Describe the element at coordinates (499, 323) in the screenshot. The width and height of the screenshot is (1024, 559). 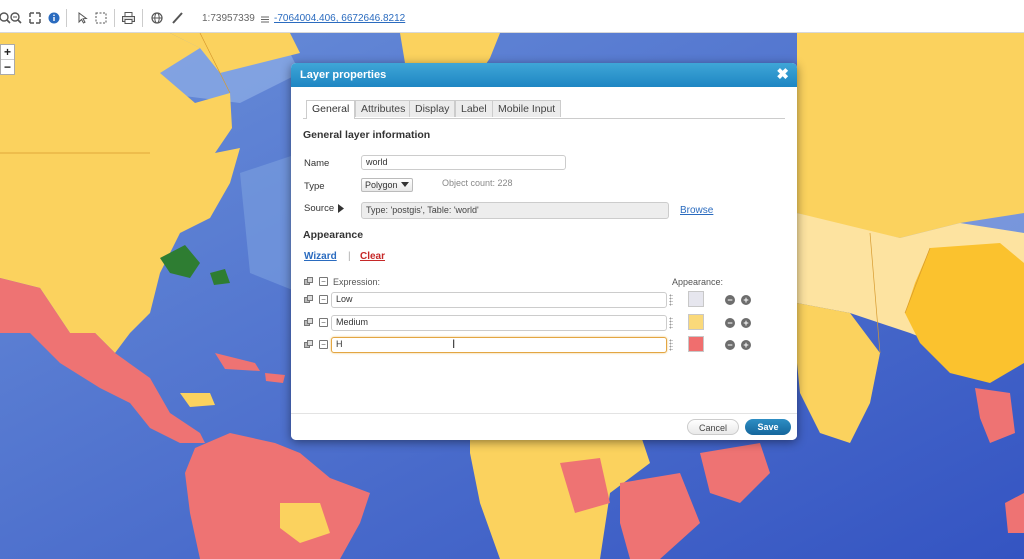
I see `expression-field-medium: Medium` at that location.